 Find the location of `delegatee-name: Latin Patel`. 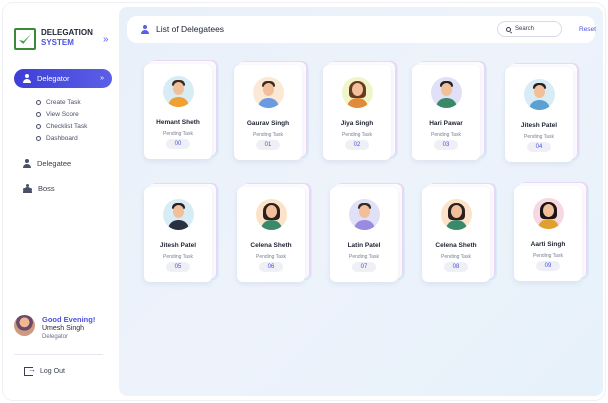

delegatee-name: Latin Patel is located at coordinates (364, 245).